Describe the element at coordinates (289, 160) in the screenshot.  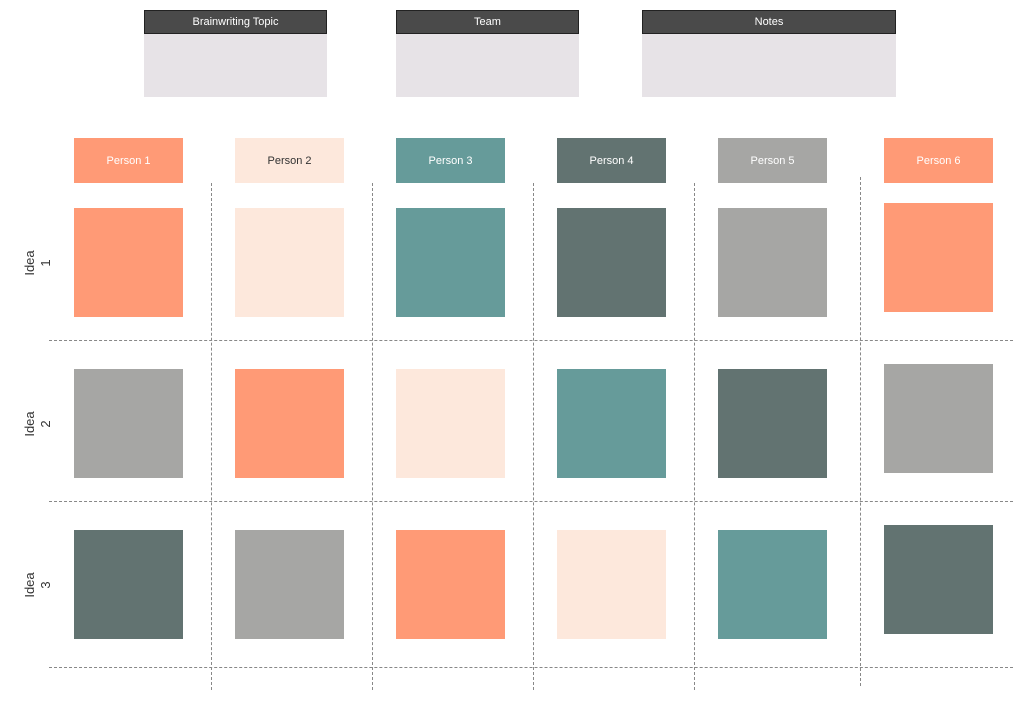
I see `person-header-2: Person 2` at that location.